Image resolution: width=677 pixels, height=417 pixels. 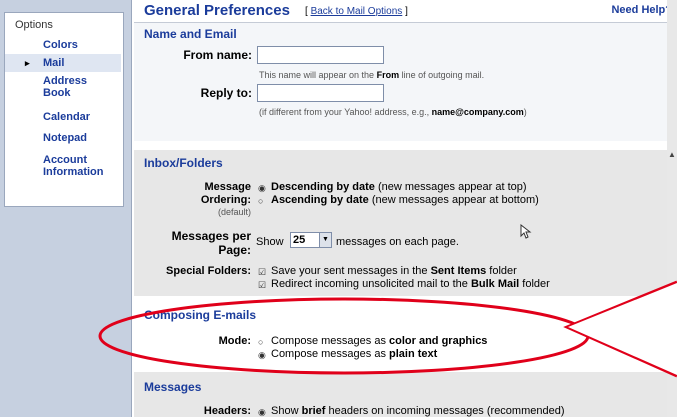 What do you see at coordinates (344, 336) in the screenshot?
I see `highlight-ellipse` at bounding box center [344, 336].